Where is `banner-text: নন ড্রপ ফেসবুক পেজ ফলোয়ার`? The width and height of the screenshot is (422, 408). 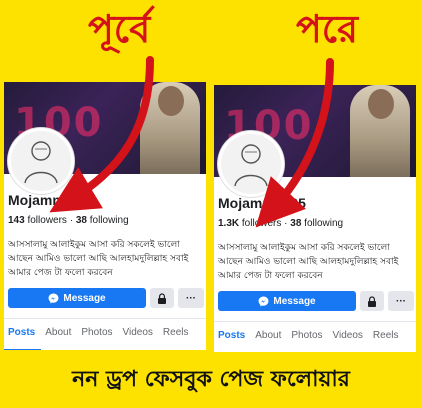 banner-text: নন ড্রপ ফেসবুক পেজ ফলোয়ার is located at coordinates (211, 379).